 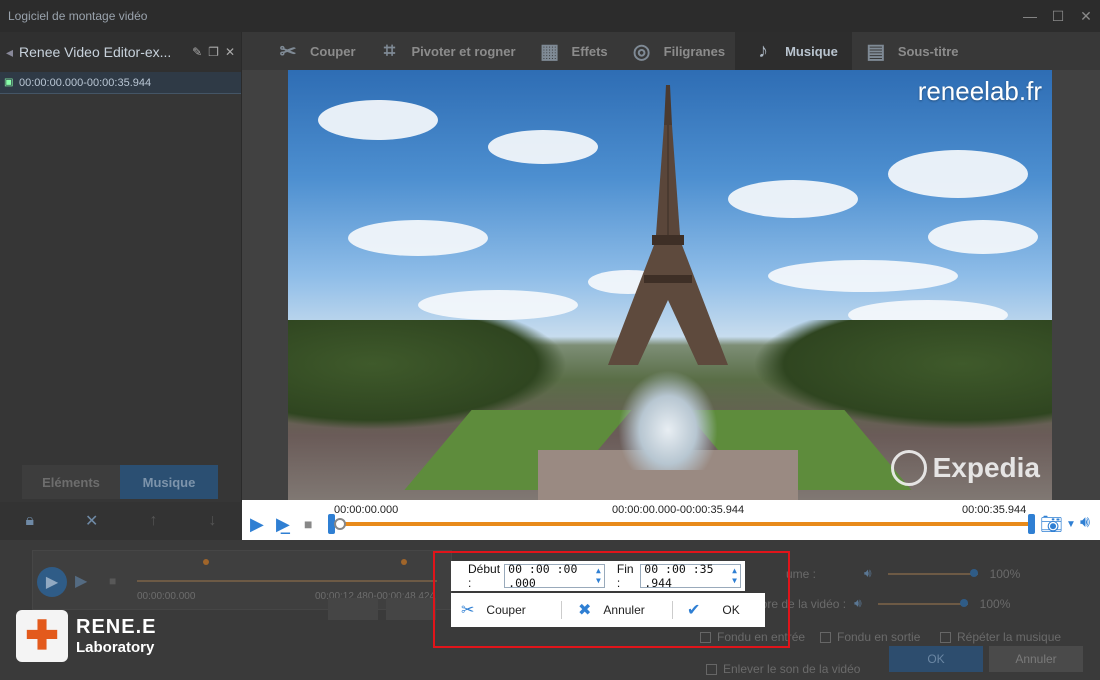 I want to click on rene-logo-icon: ✚, so click(x=42, y=636).